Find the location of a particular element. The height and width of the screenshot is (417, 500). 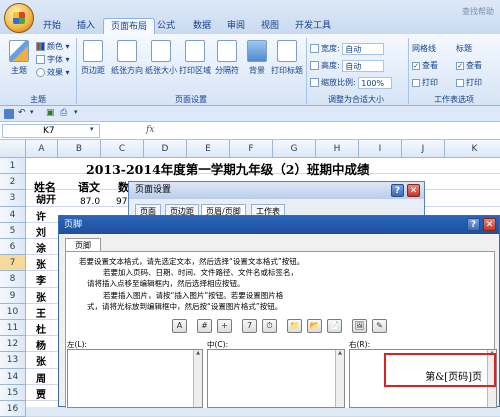

row-header: 10 is located at coordinates (13, 311).